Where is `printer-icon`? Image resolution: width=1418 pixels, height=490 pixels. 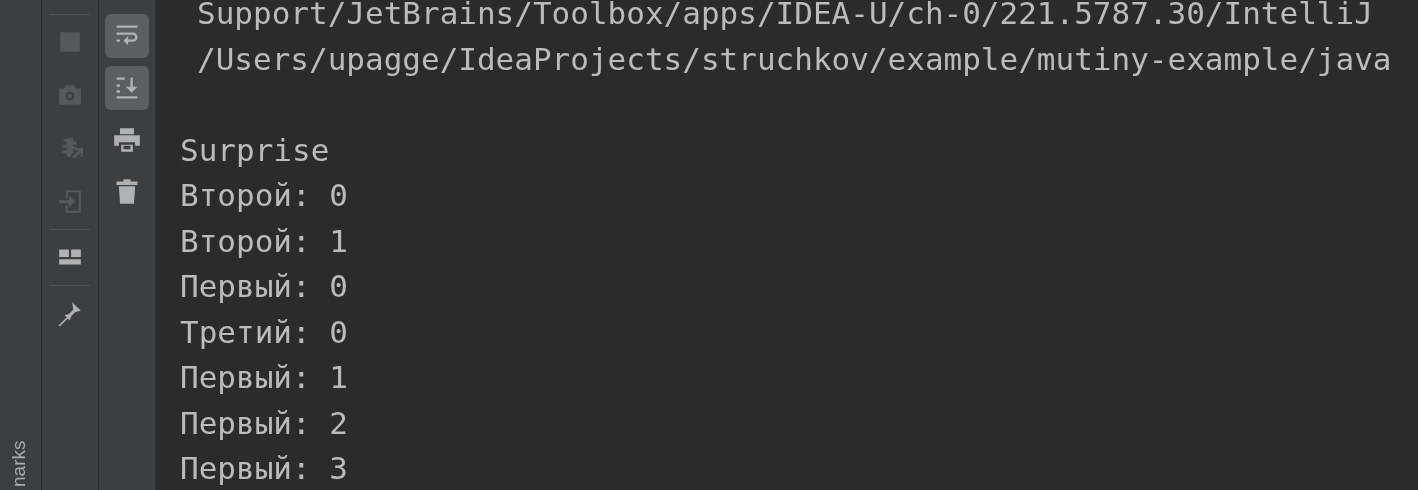 printer-icon is located at coordinates (127, 140).